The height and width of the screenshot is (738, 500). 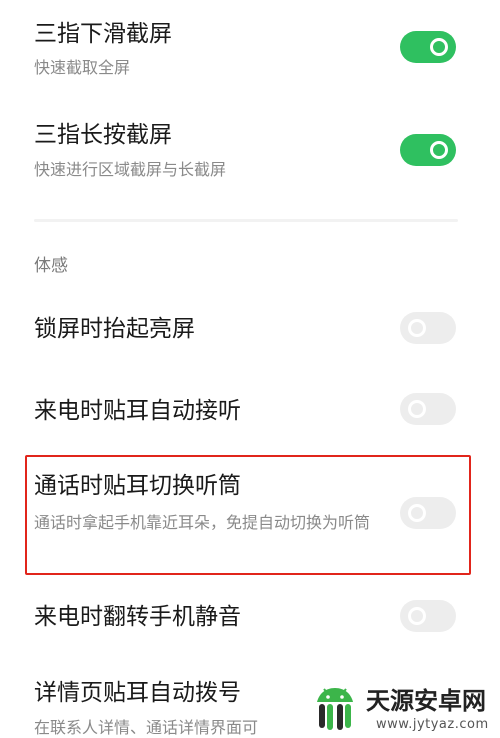 I want to click on android-logo-icon, so click(x=335, y=709).